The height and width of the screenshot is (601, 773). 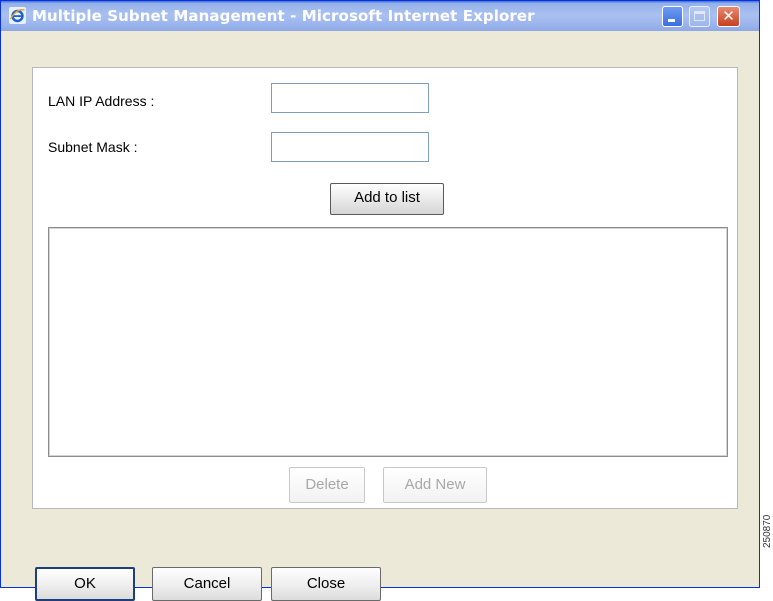 What do you see at coordinates (435, 485) in the screenshot?
I see `add-new-button: Add New` at bounding box center [435, 485].